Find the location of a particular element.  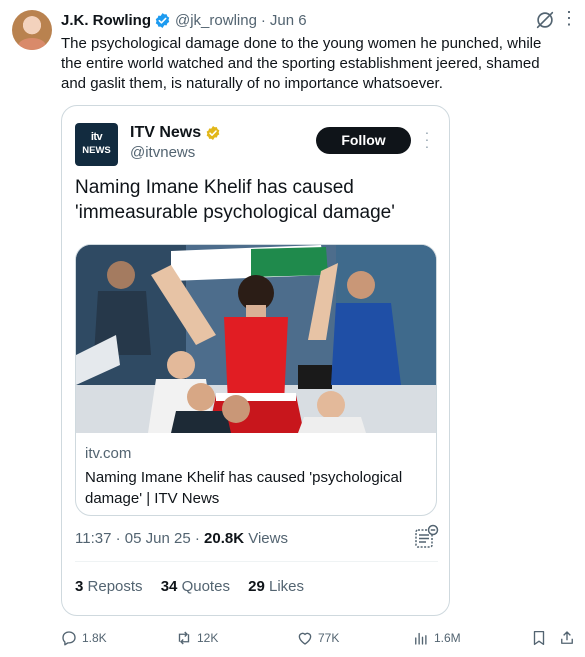

views-button: 1.6M is located at coordinates (436, 638).